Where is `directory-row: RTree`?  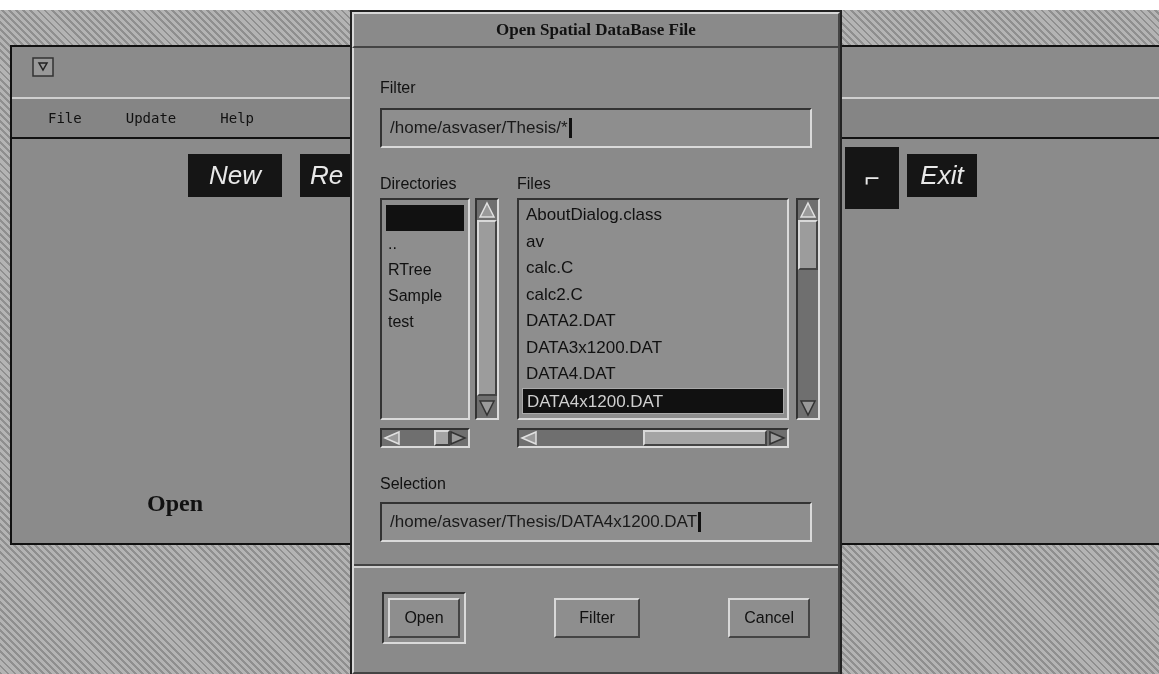
directory-row: RTree is located at coordinates (425, 270).